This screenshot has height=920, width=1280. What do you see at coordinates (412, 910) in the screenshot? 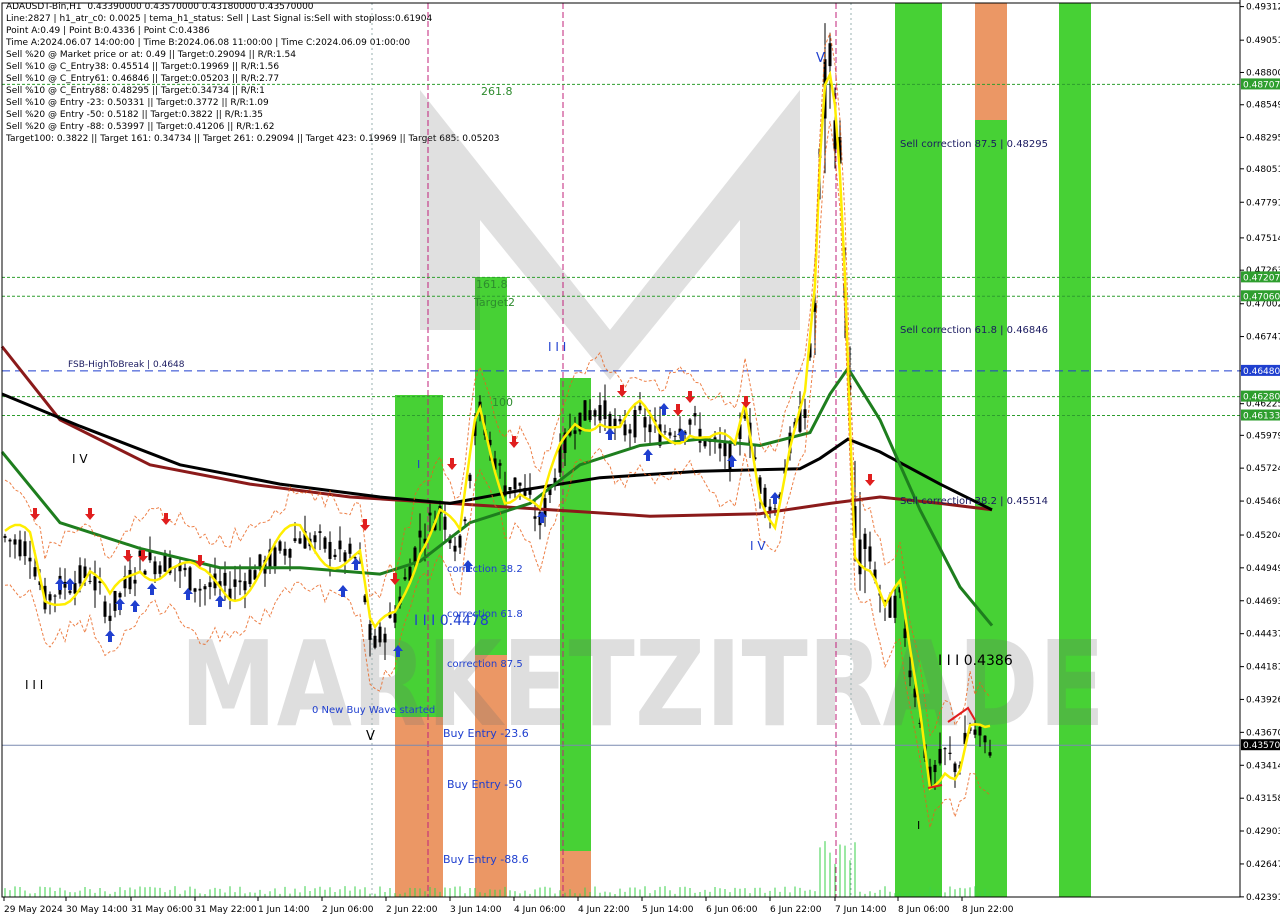
I see `x-tick-label: 2 Jun 22:00` at bounding box center [412, 910].